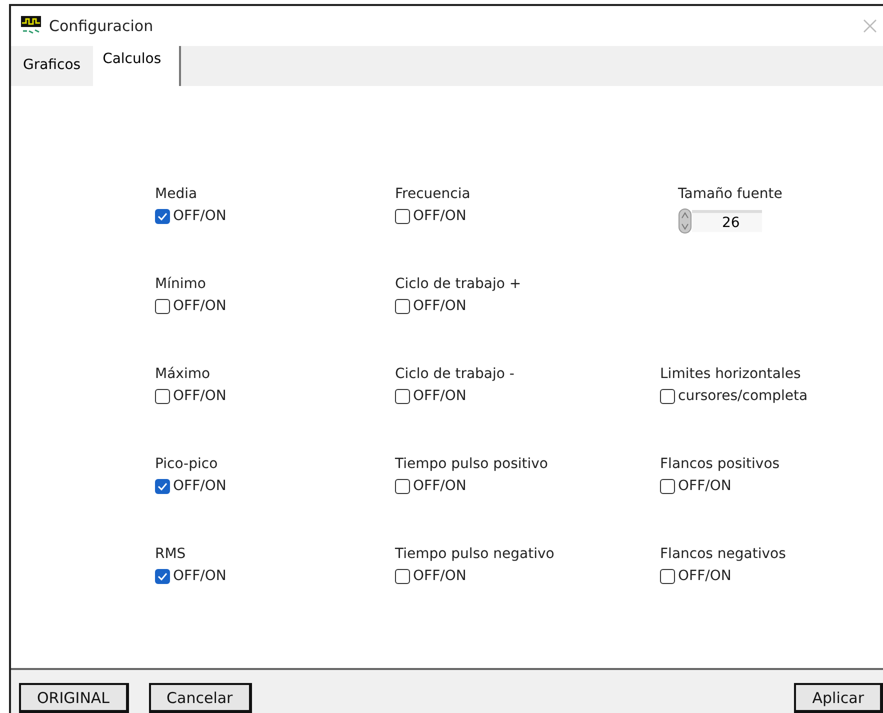 Image resolution: width=883 pixels, height=713 pixels. Describe the element at coordinates (731, 374) in the screenshot. I see `option-label: Limites horizontales` at that location.